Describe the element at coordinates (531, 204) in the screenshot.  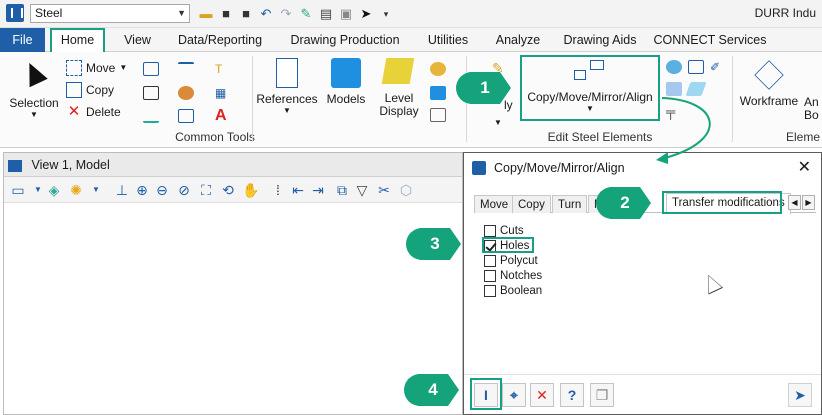
I see `tab-copy: Copy` at that location.